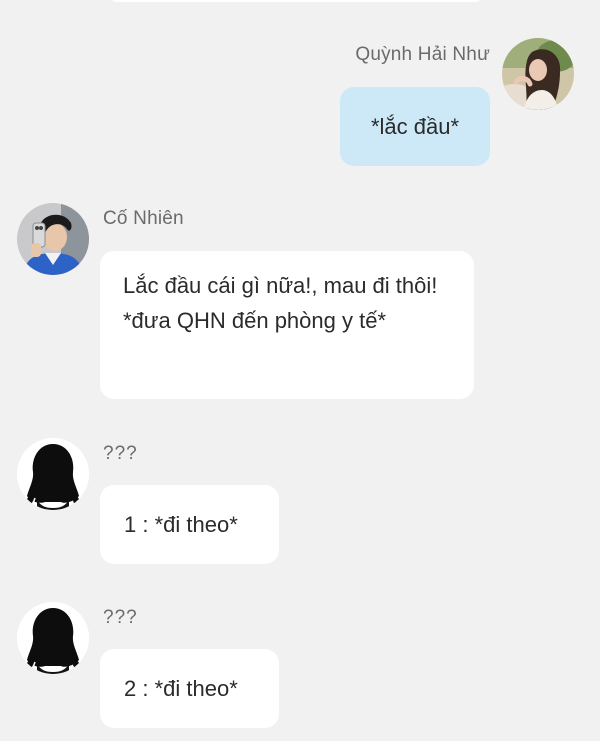 This screenshot has height=741, width=600. I want to click on previous-message-bubble-edge, so click(296, 1).